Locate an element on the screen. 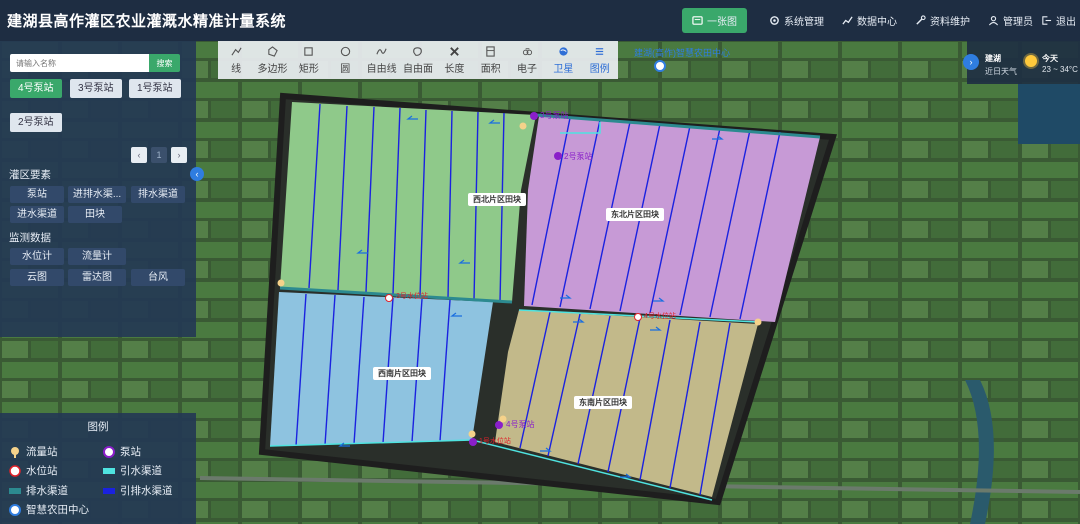  tool-polygon-label: 多边形 is located at coordinates (272, 69).